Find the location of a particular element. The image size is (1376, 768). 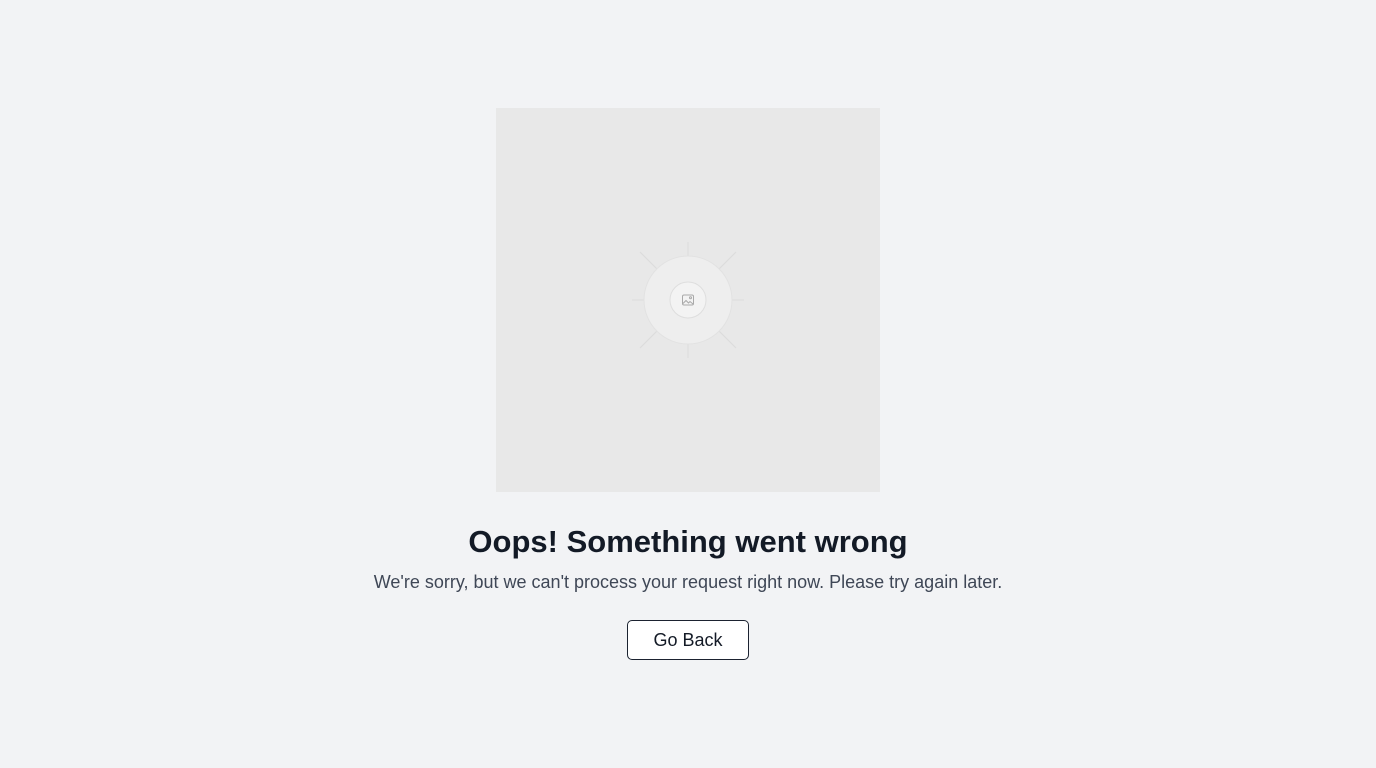

image-placeholder is located at coordinates (688, 300).